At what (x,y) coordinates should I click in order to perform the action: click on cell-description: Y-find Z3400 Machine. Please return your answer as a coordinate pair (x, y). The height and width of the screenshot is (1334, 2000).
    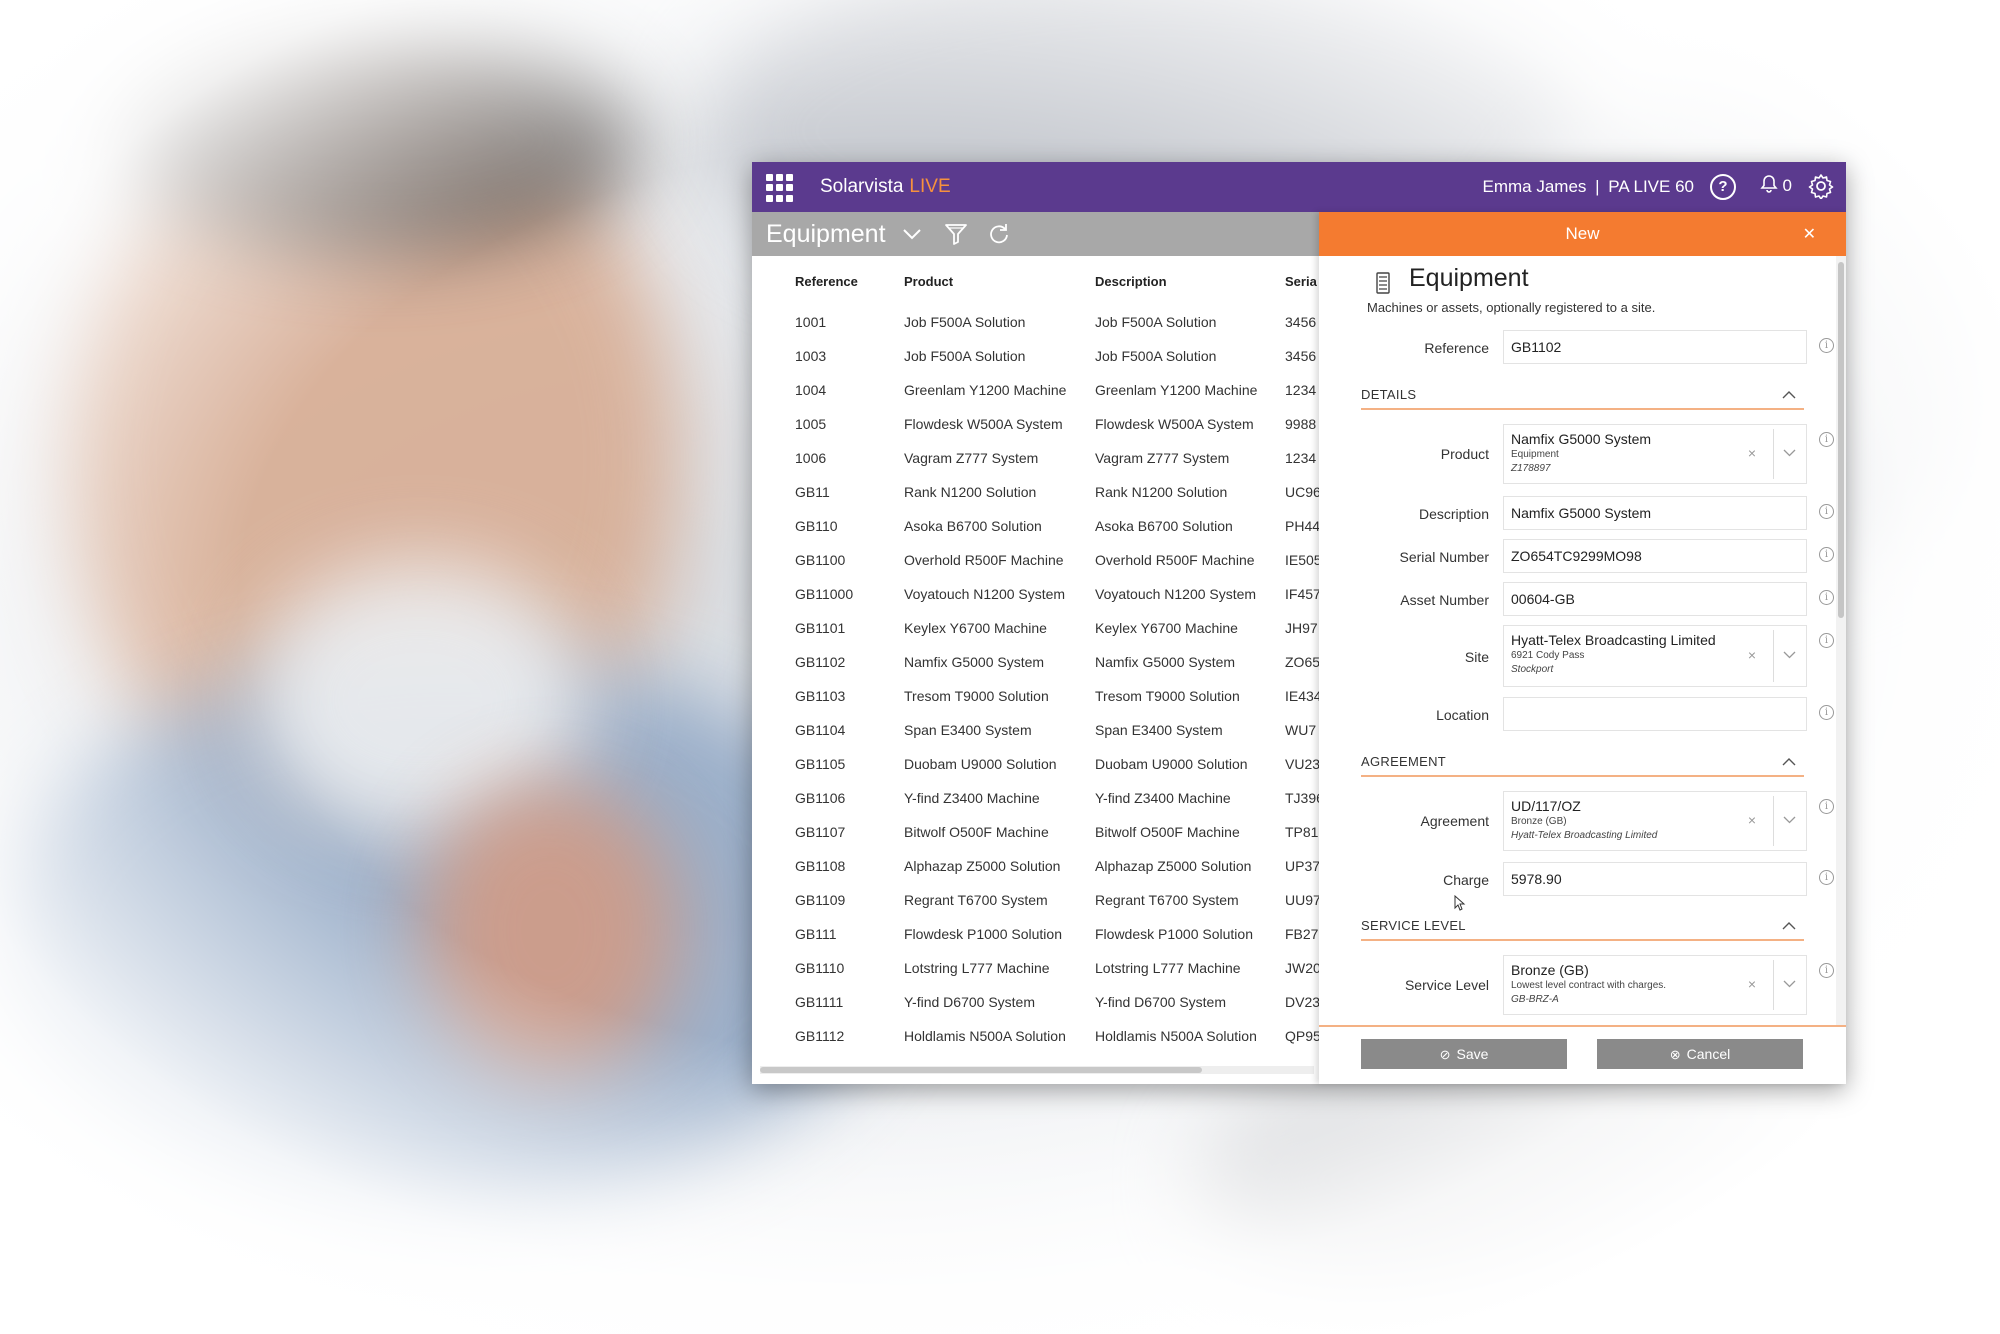
    Looking at the image, I should click on (1163, 798).